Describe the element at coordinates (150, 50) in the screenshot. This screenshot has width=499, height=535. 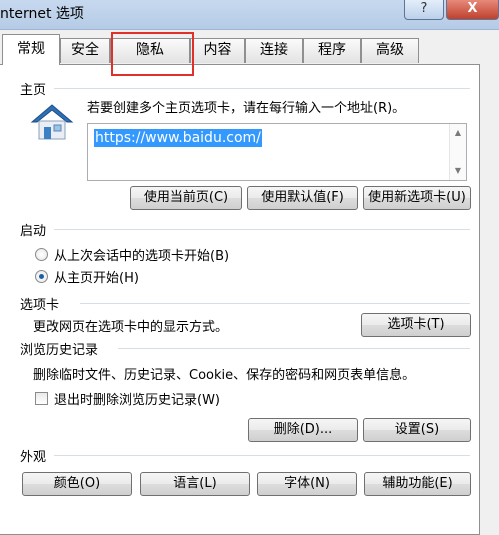
I see `tab-privacy: 隐私` at that location.